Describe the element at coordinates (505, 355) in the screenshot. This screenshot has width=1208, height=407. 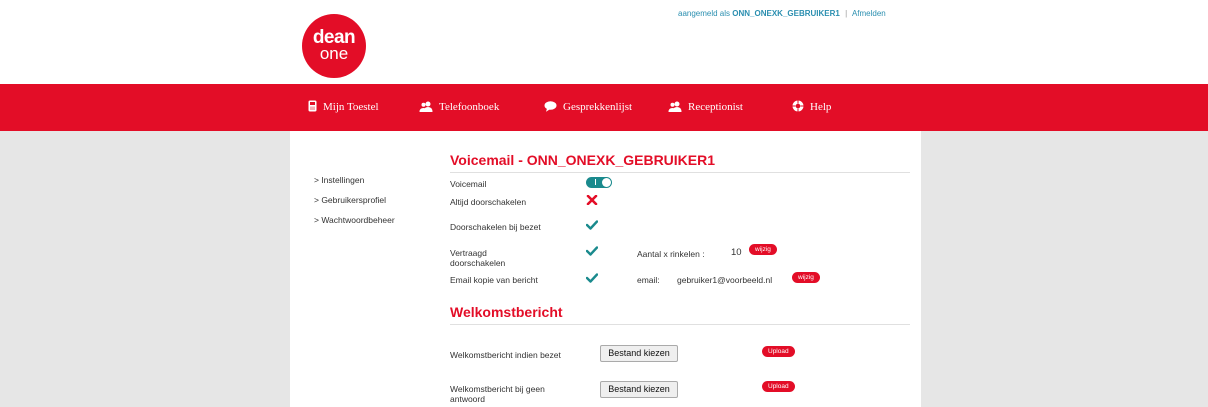
I see `welkomstbericht-bezet-label: Welkomstbericht indien bezet` at that location.